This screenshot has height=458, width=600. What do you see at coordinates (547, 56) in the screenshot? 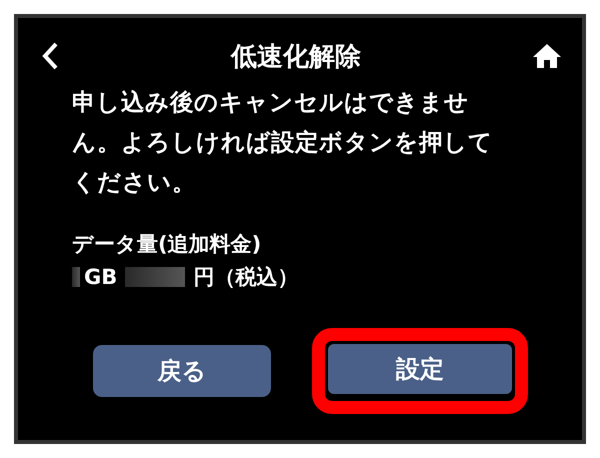
I see `home-icon` at bounding box center [547, 56].